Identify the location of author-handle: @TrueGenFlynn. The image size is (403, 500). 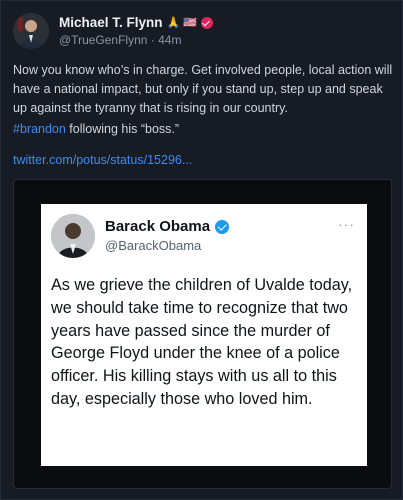
(103, 40).